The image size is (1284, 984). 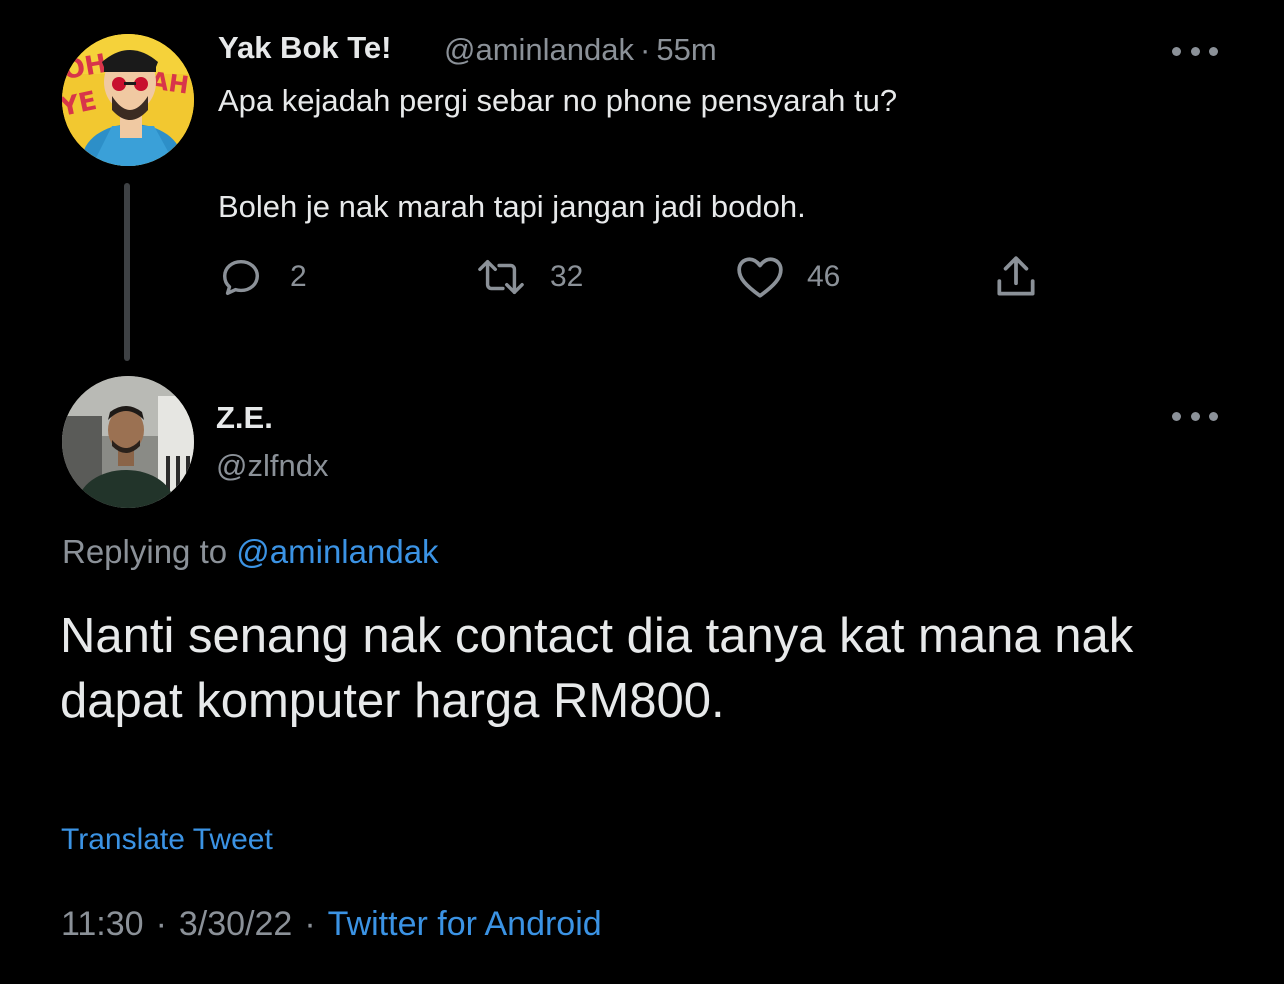 I want to click on main-display-name: Z.E., so click(x=244, y=418).